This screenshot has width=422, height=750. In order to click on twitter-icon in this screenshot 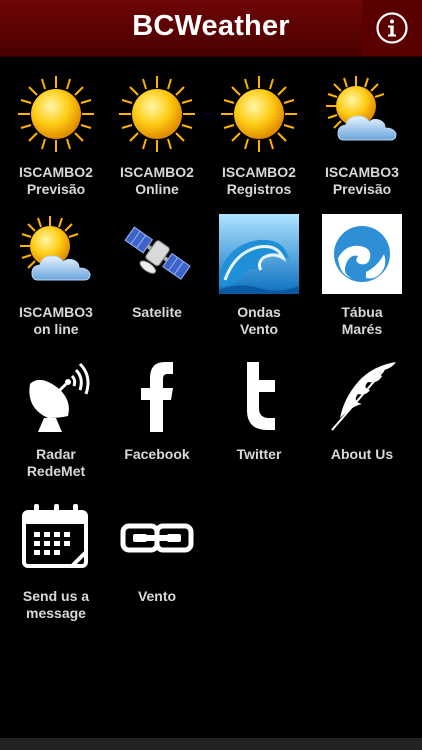, I will do `click(261, 396)`.